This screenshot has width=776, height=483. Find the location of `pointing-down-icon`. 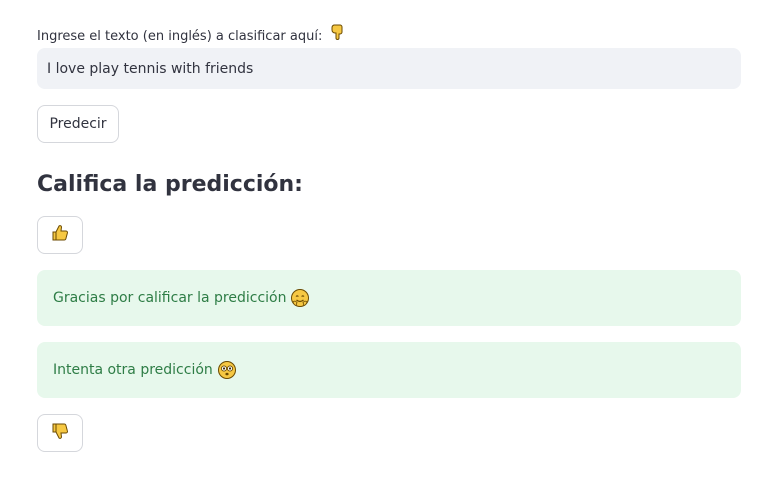

pointing-down-icon is located at coordinates (337, 32).